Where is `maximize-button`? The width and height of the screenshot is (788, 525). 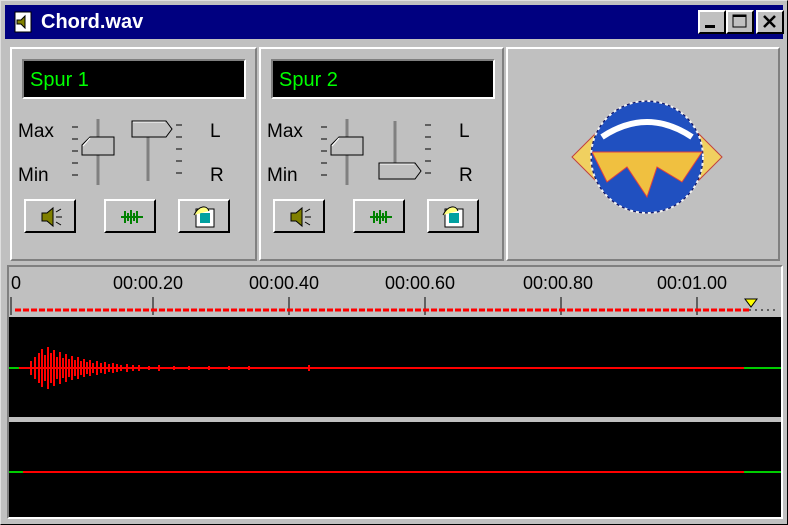
maximize-button is located at coordinates (740, 22).